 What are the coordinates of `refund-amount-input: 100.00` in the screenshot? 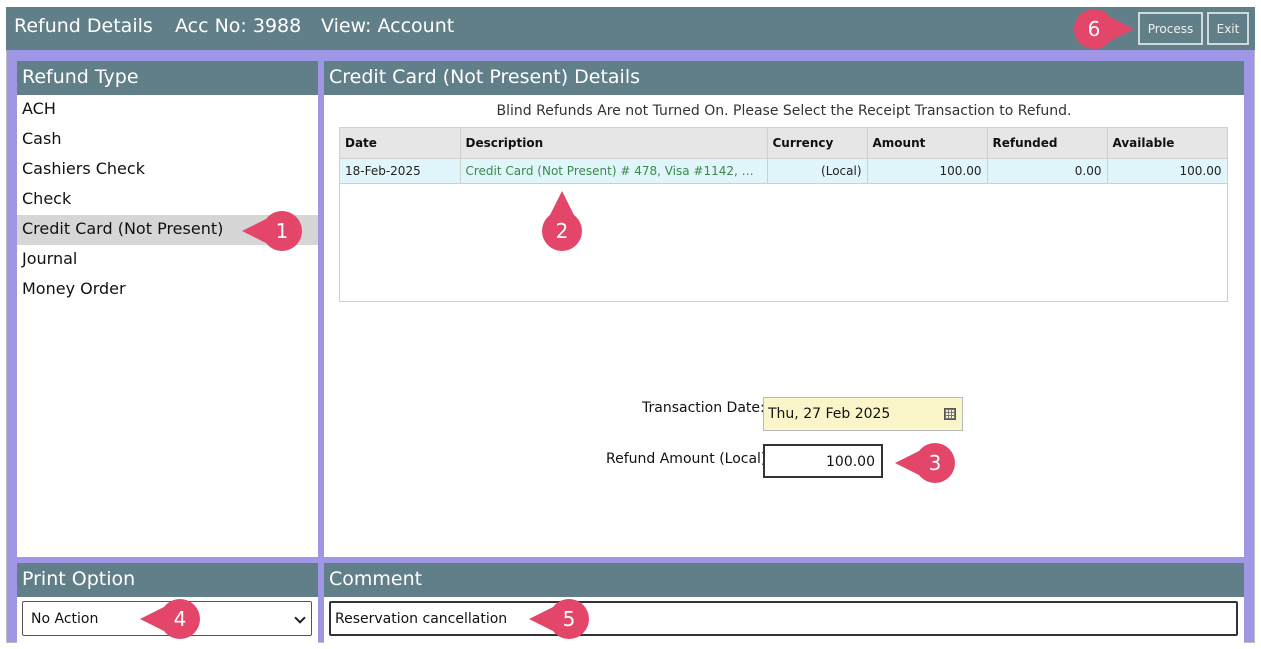 It's located at (823, 461).